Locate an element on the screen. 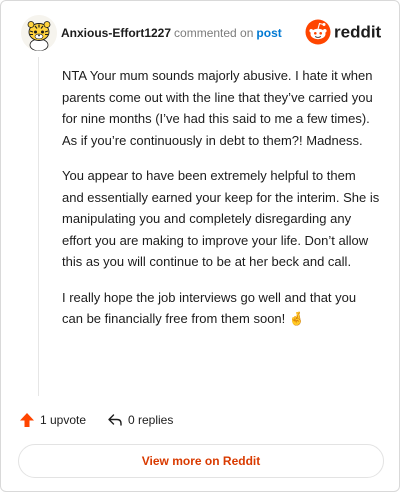 This screenshot has width=400, height=492. reply-arrow-icon is located at coordinates (115, 420).